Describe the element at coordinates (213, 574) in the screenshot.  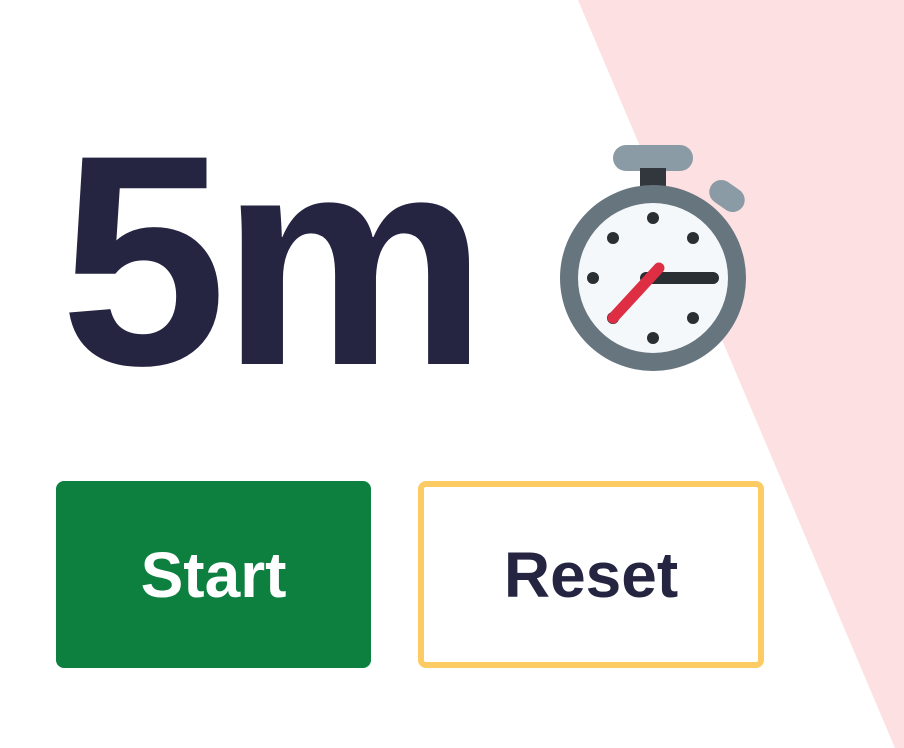
I see `start-button: Start` at that location.